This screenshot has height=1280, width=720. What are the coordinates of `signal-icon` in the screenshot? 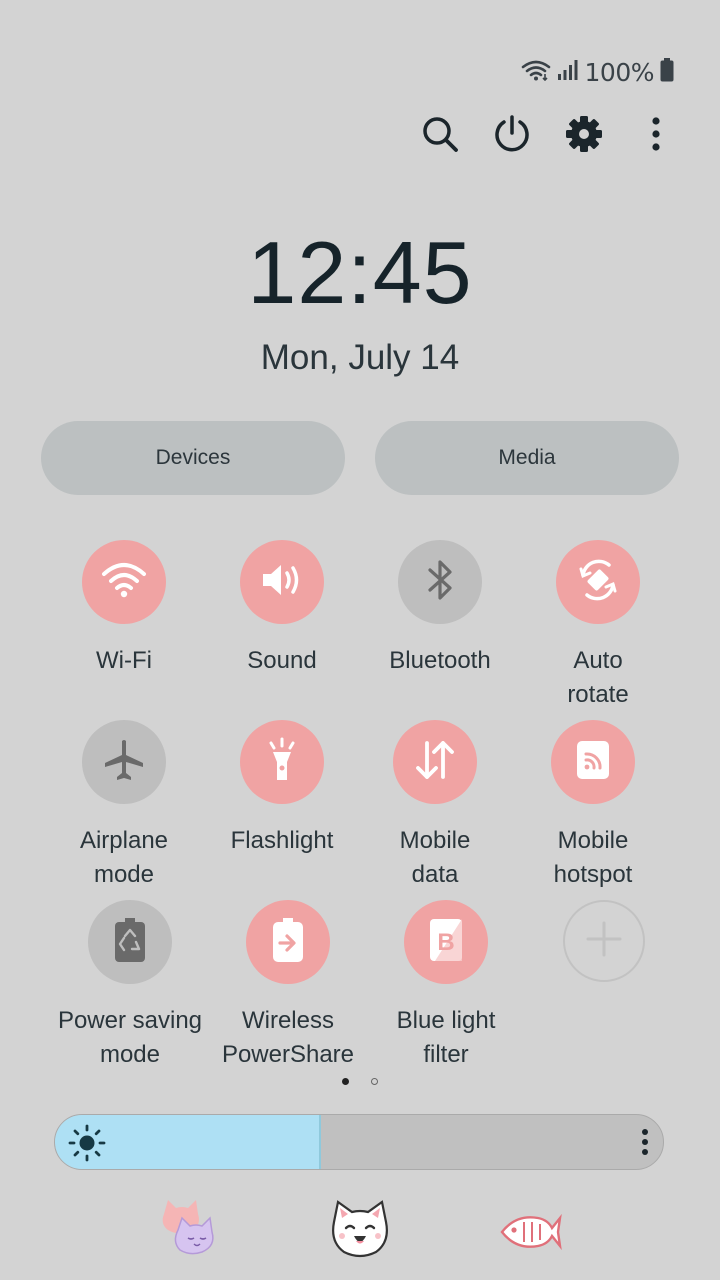 It's located at (568, 72).